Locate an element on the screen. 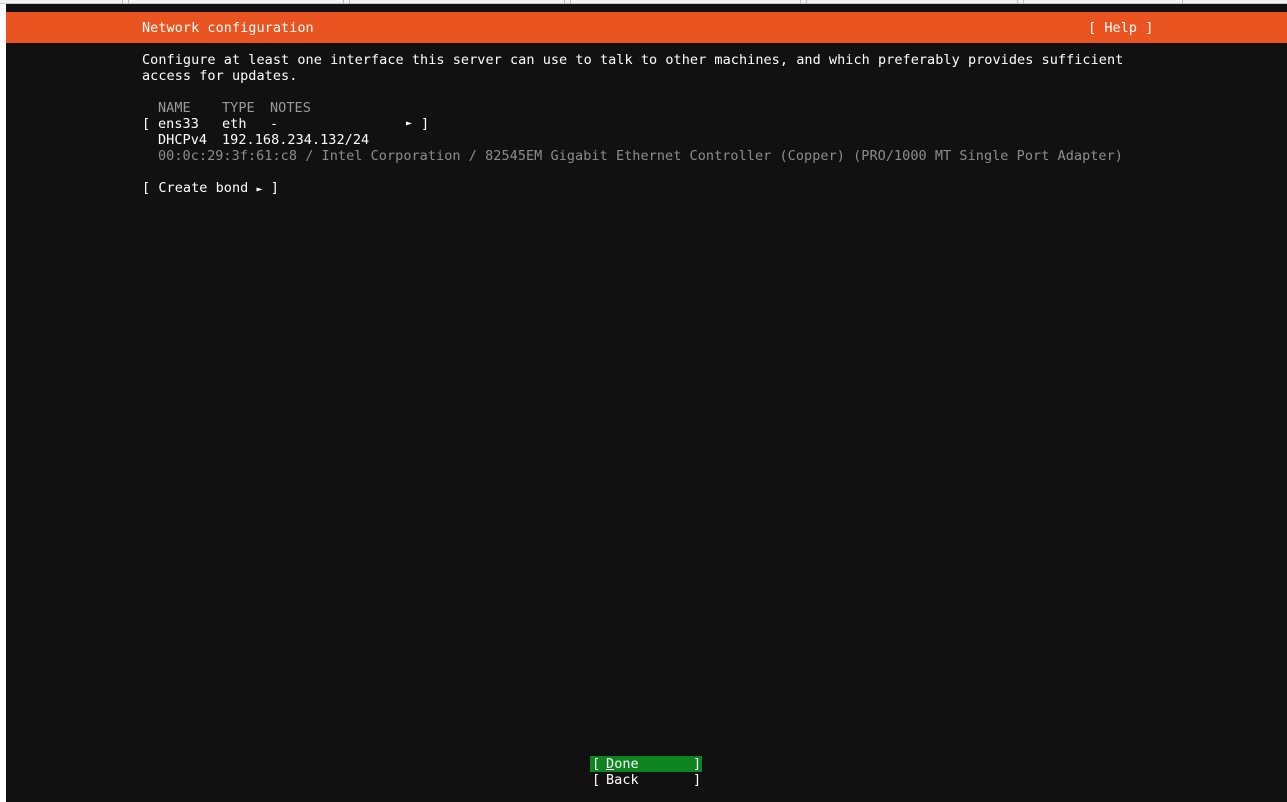 This screenshot has height=802, width=1287. help-button: [ Help ] is located at coordinates (1120, 28).